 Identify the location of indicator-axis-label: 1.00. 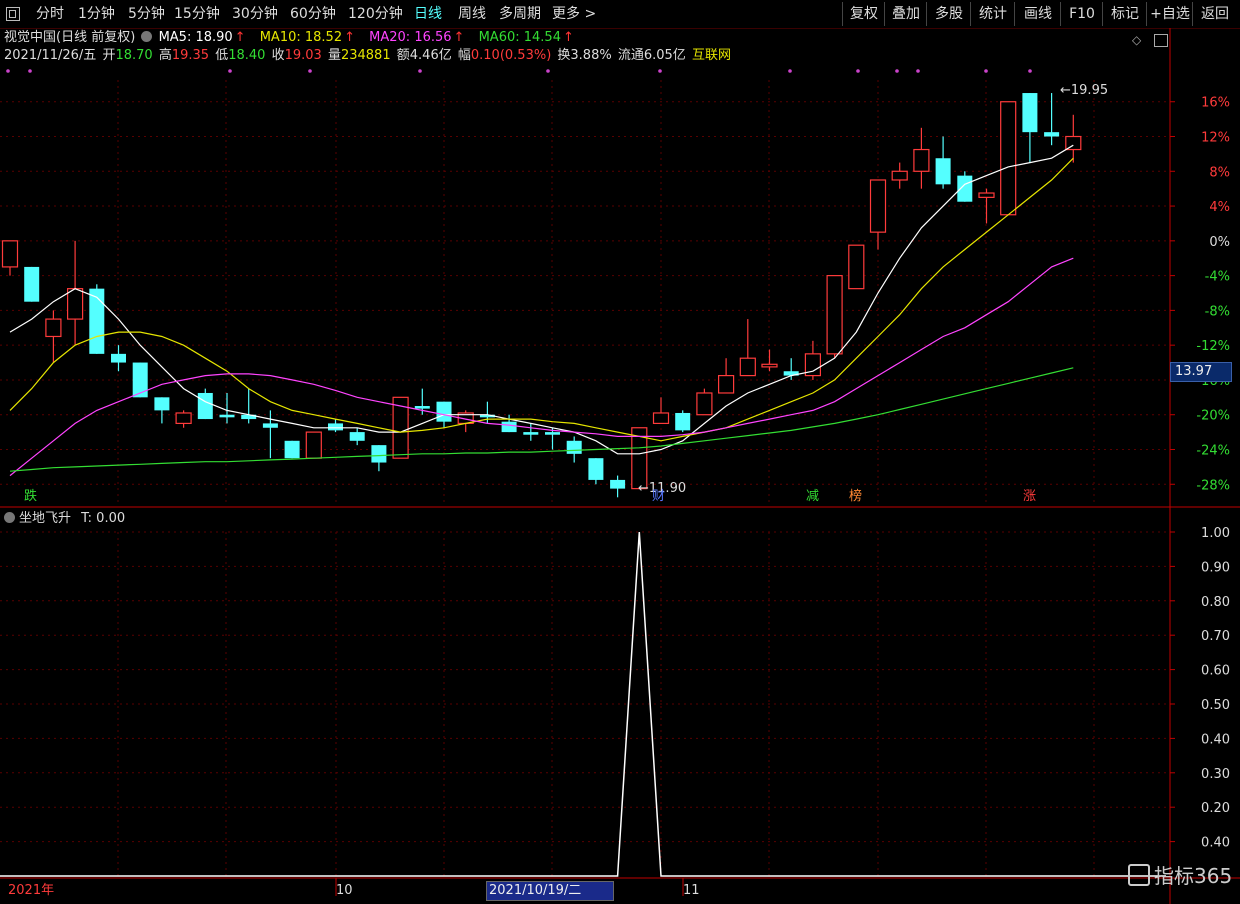
(1215, 533).